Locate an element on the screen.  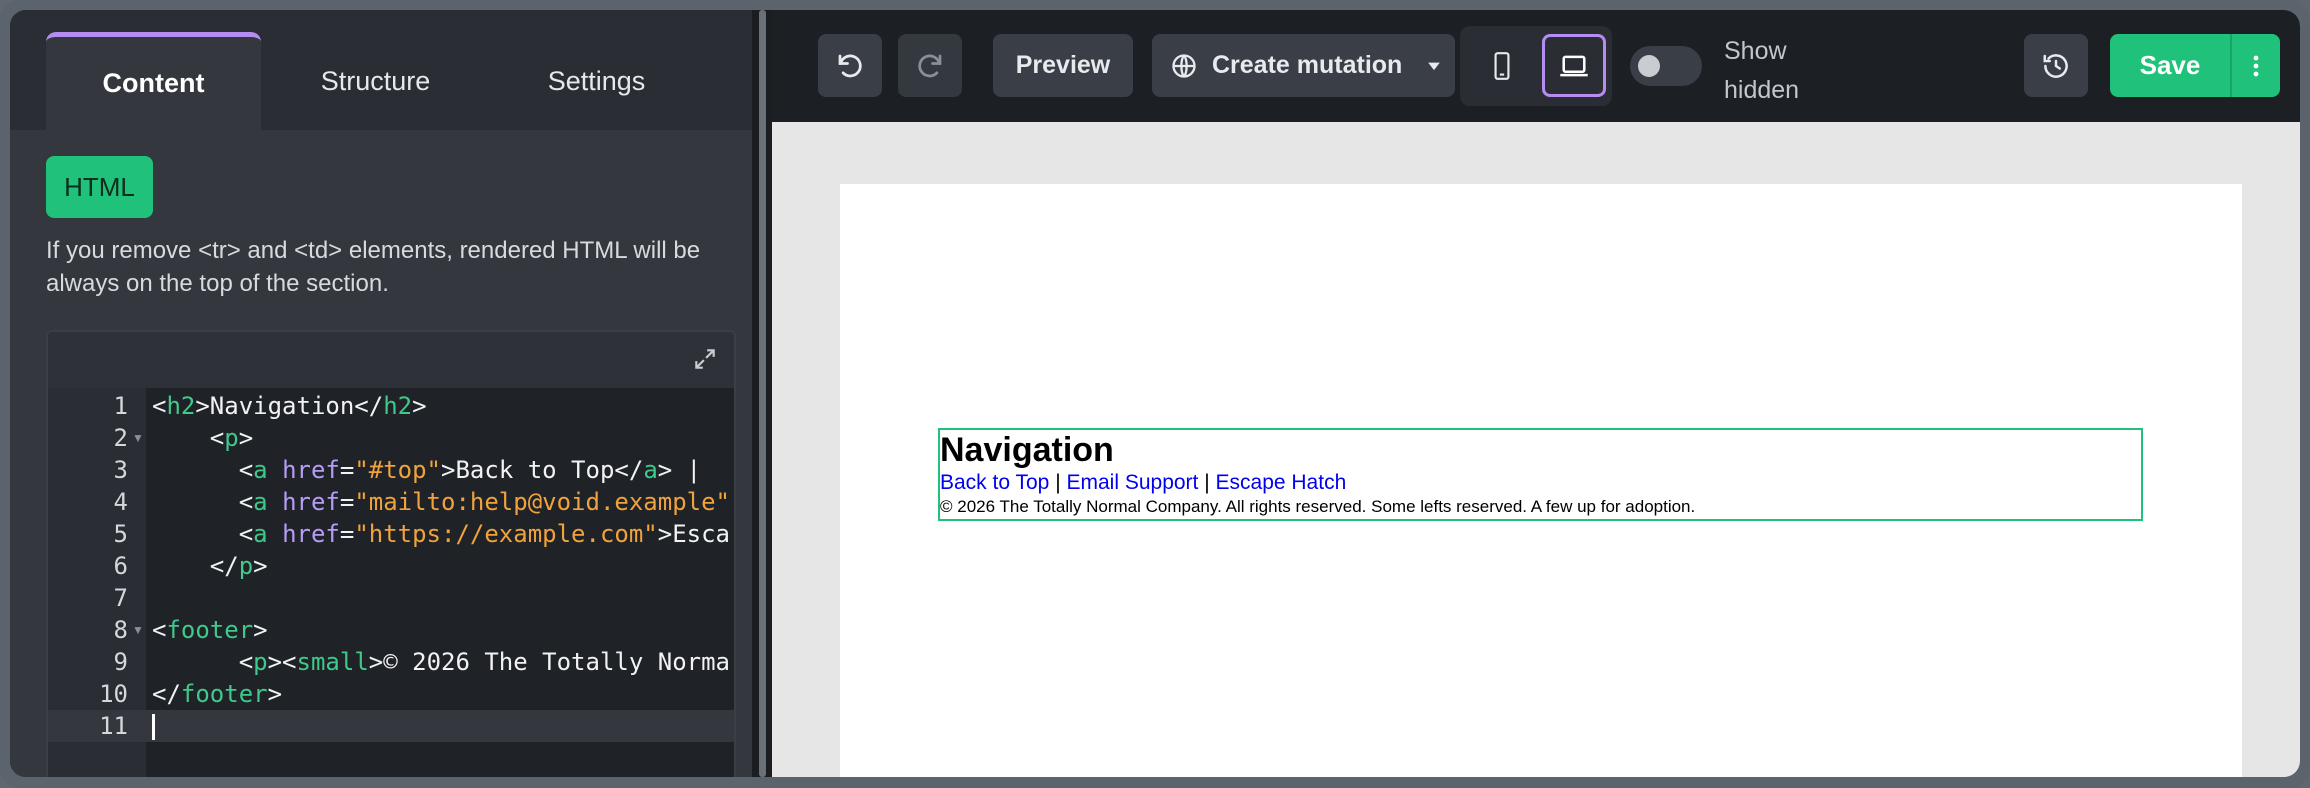
panel-tabs: Content Structure Settings is located at coordinates (396, 82).